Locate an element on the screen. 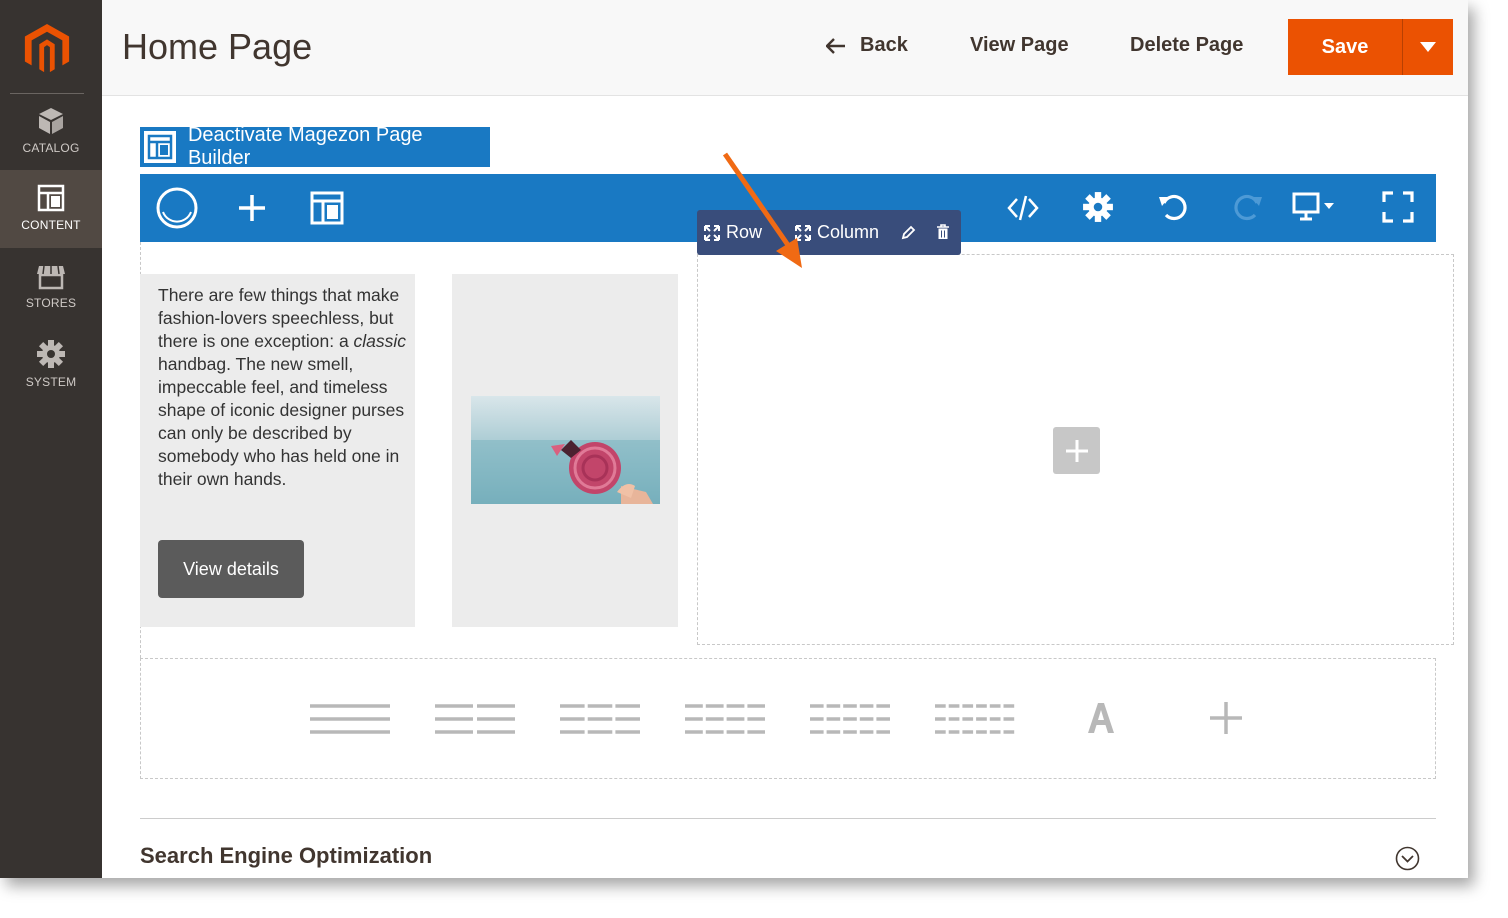 This screenshot has width=1508, height=918. nav-content-label: CONTENT is located at coordinates (51, 225).